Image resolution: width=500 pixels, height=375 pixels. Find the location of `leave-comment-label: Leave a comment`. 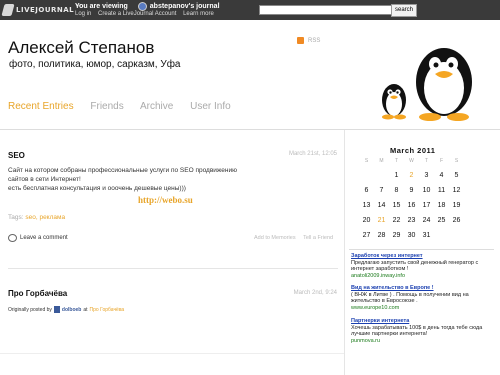

leave-comment-label: Leave a comment is located at coordinates (44, 238).